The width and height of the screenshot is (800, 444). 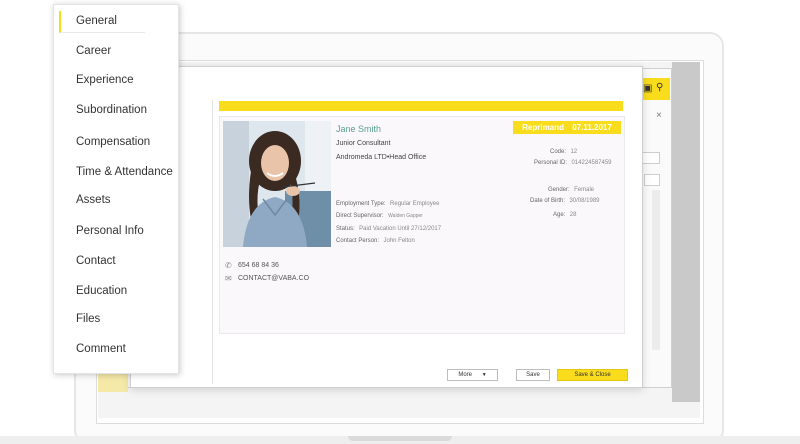 What do you see at coordinates (381, 157) in the screenshot?
I see `employee-department: Andromeda LTD•Head Office` at bounding box center [381, 157].